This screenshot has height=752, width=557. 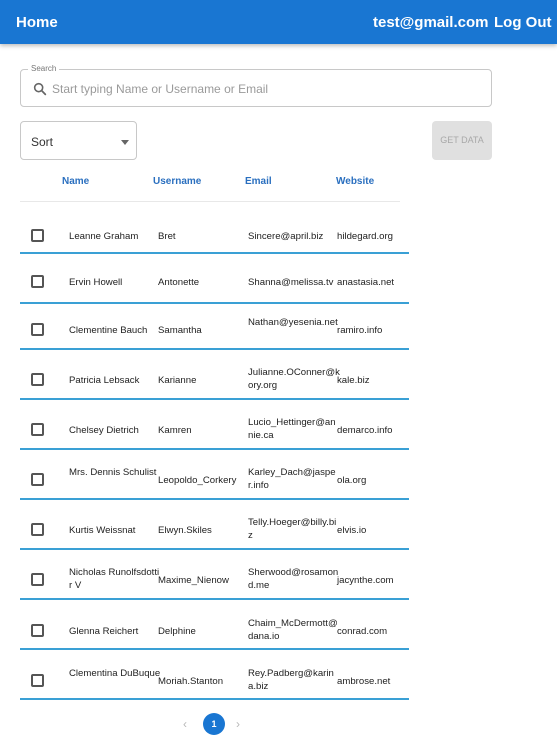 I want to click on logout-button: Log Out, so click(x=522, y=22).